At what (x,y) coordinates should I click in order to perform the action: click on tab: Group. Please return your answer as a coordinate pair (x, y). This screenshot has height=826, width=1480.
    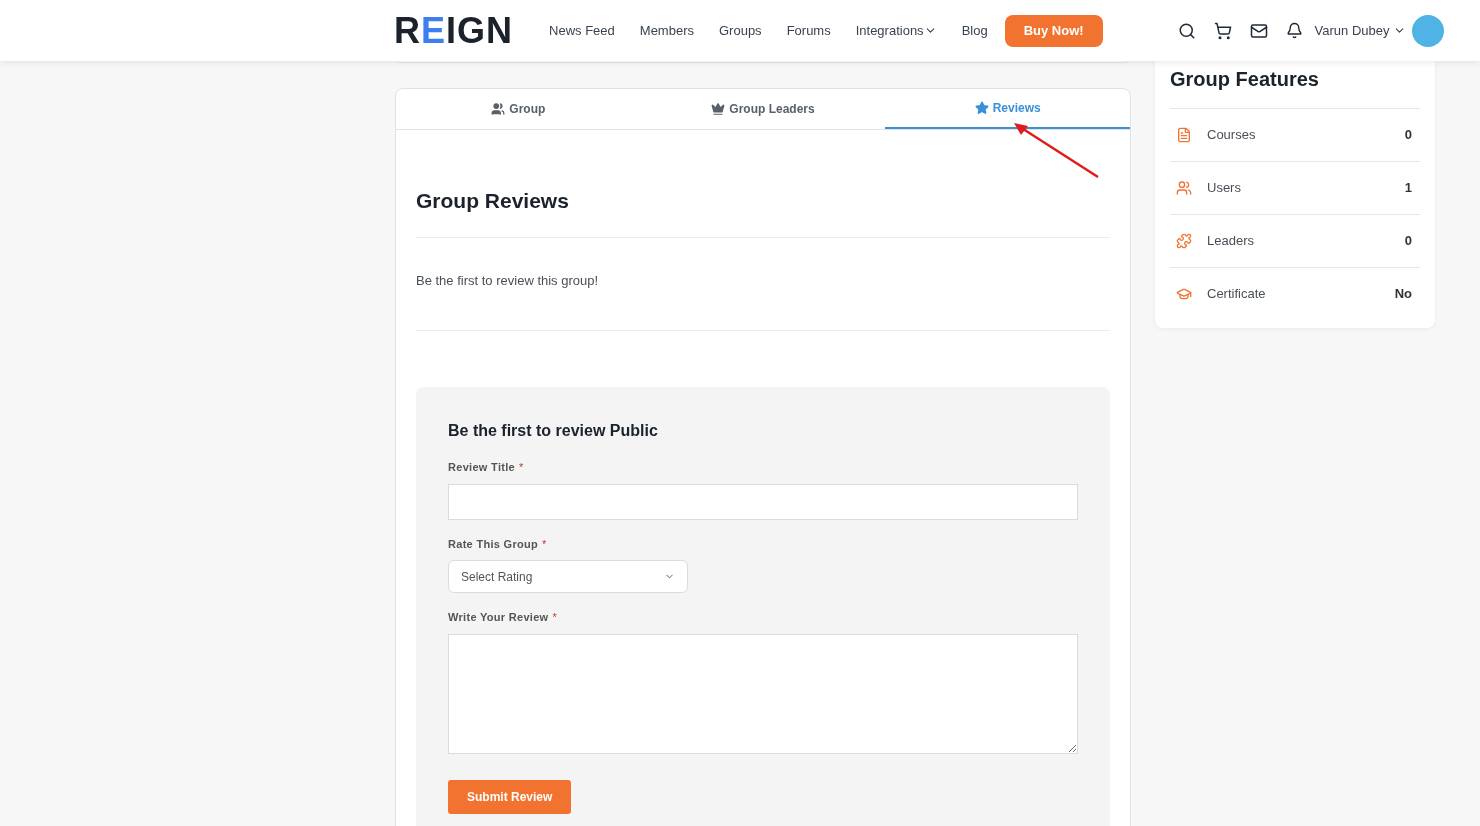
    Looking at the image, I should click on (518, 109).